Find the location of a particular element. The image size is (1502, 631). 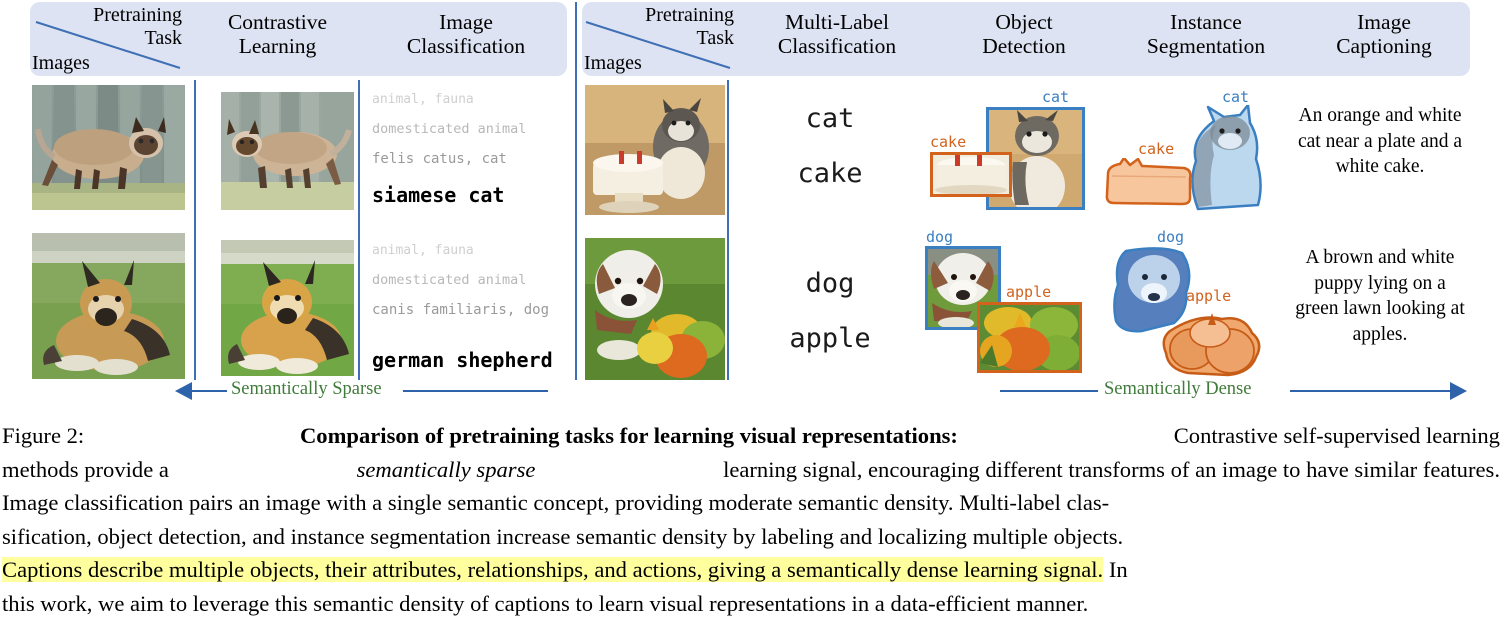

left-corner-diagonal-cell: Pretraining Task Images is located at coordinates (110, 39).